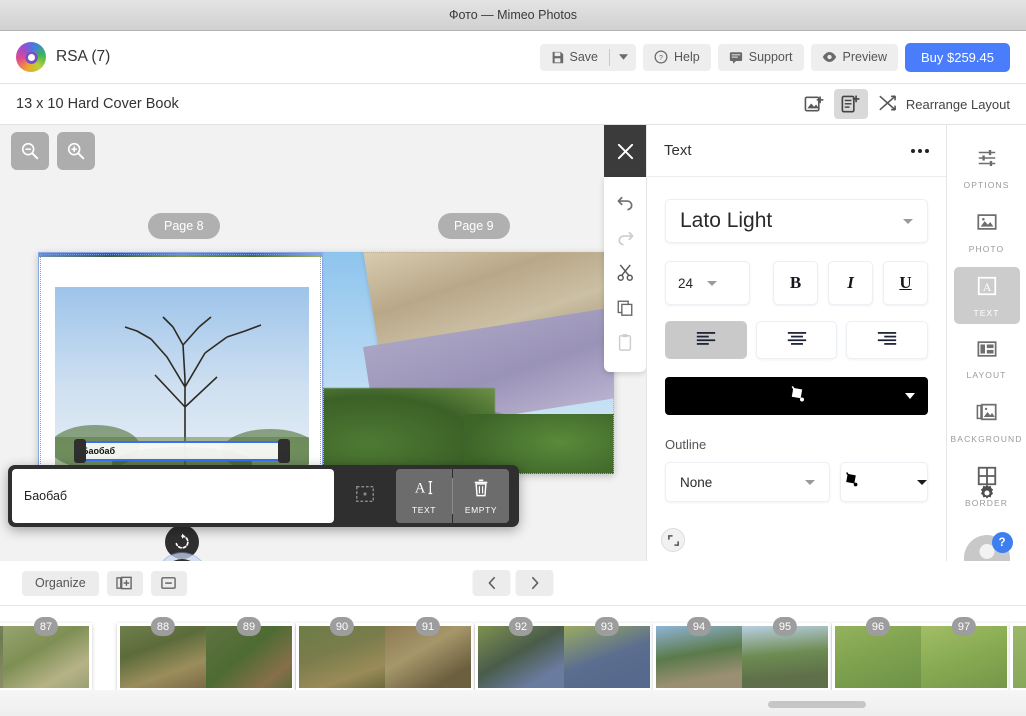 The image size is (1026, 716). Describe the element at coordinates (60, 583) in the screenshot. I see `organize-button: Organize` at that location.